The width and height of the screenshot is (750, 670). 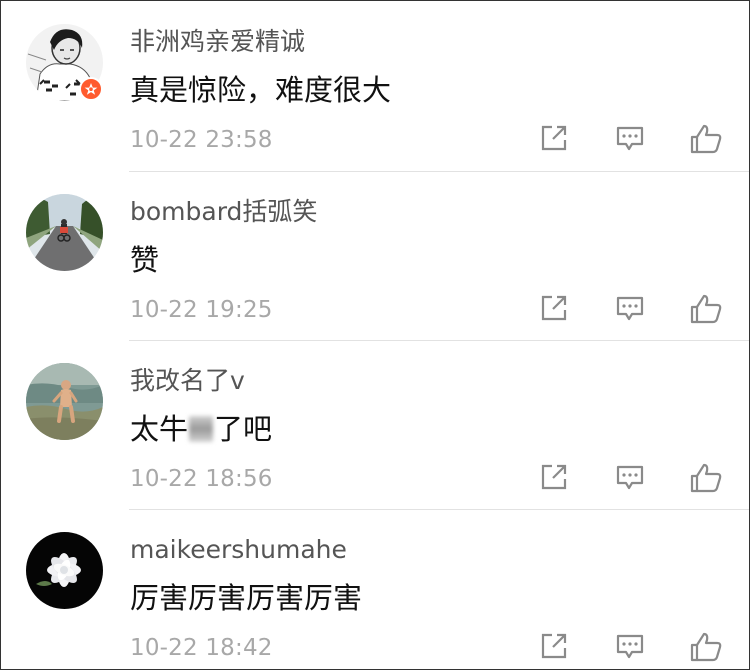 I want to click on comment-text: 赞, so click(x=145, y=260).